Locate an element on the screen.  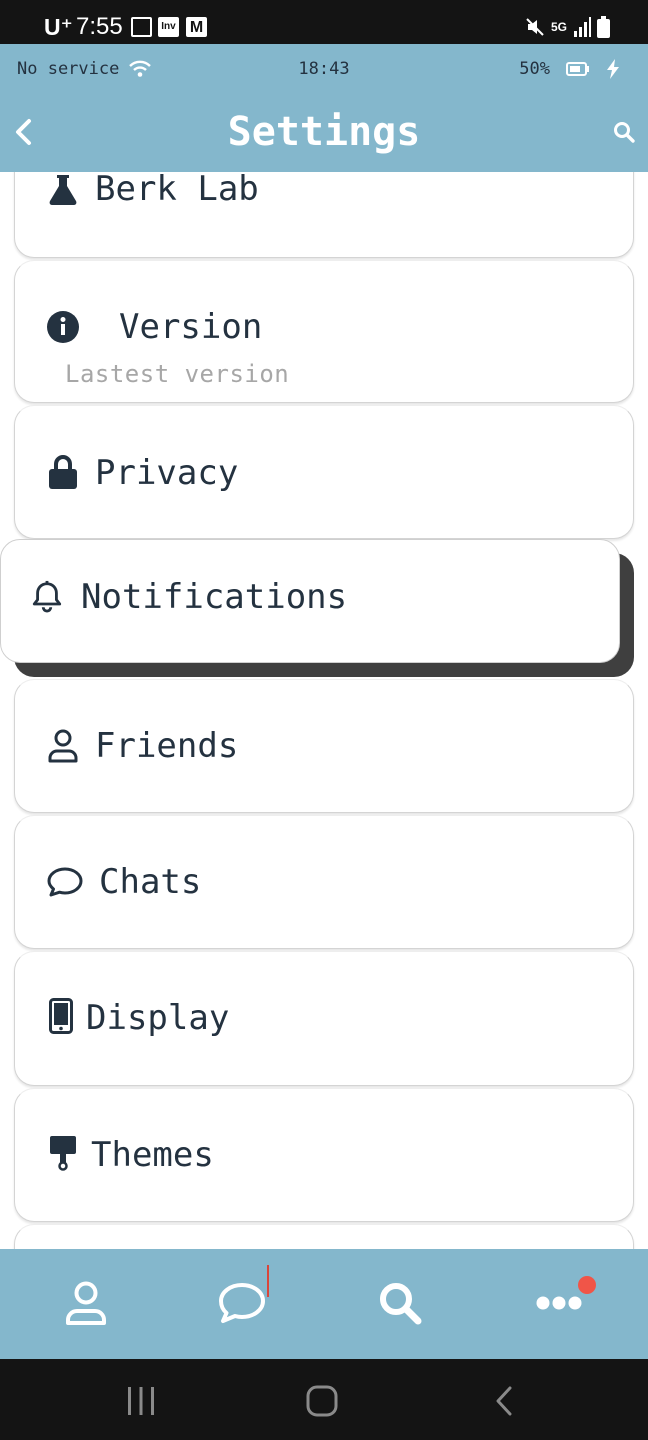
nav-chat-button is located at coordinates (242, 1303).